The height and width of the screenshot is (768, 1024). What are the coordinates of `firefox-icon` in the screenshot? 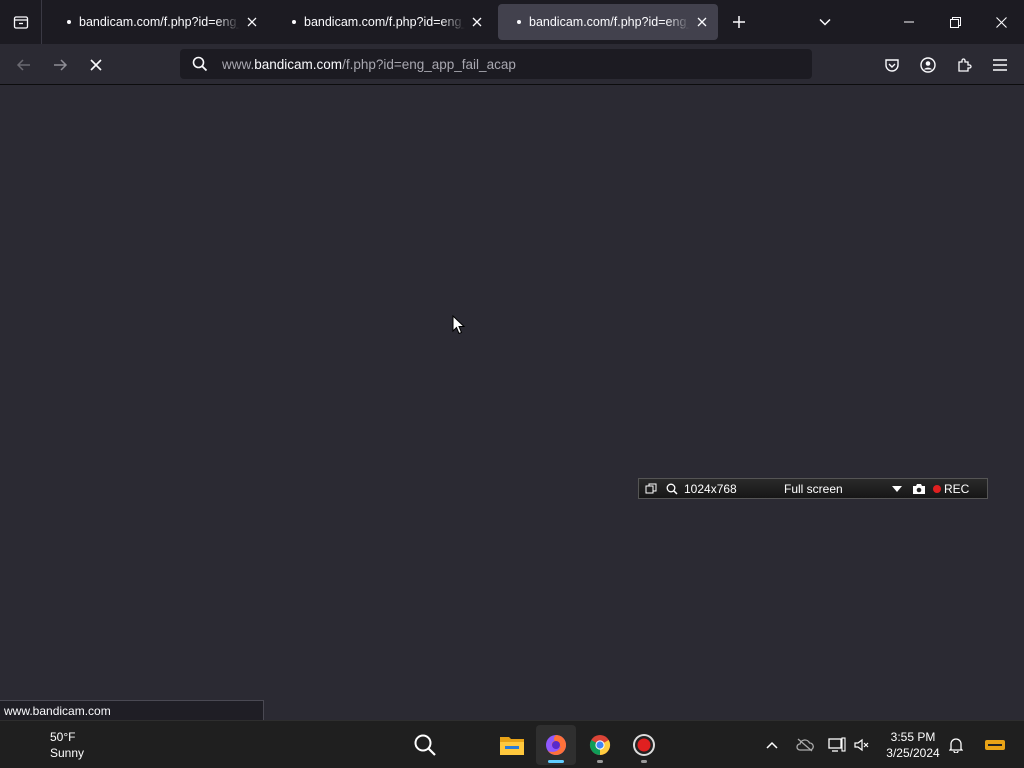 It's located at (556, 745).